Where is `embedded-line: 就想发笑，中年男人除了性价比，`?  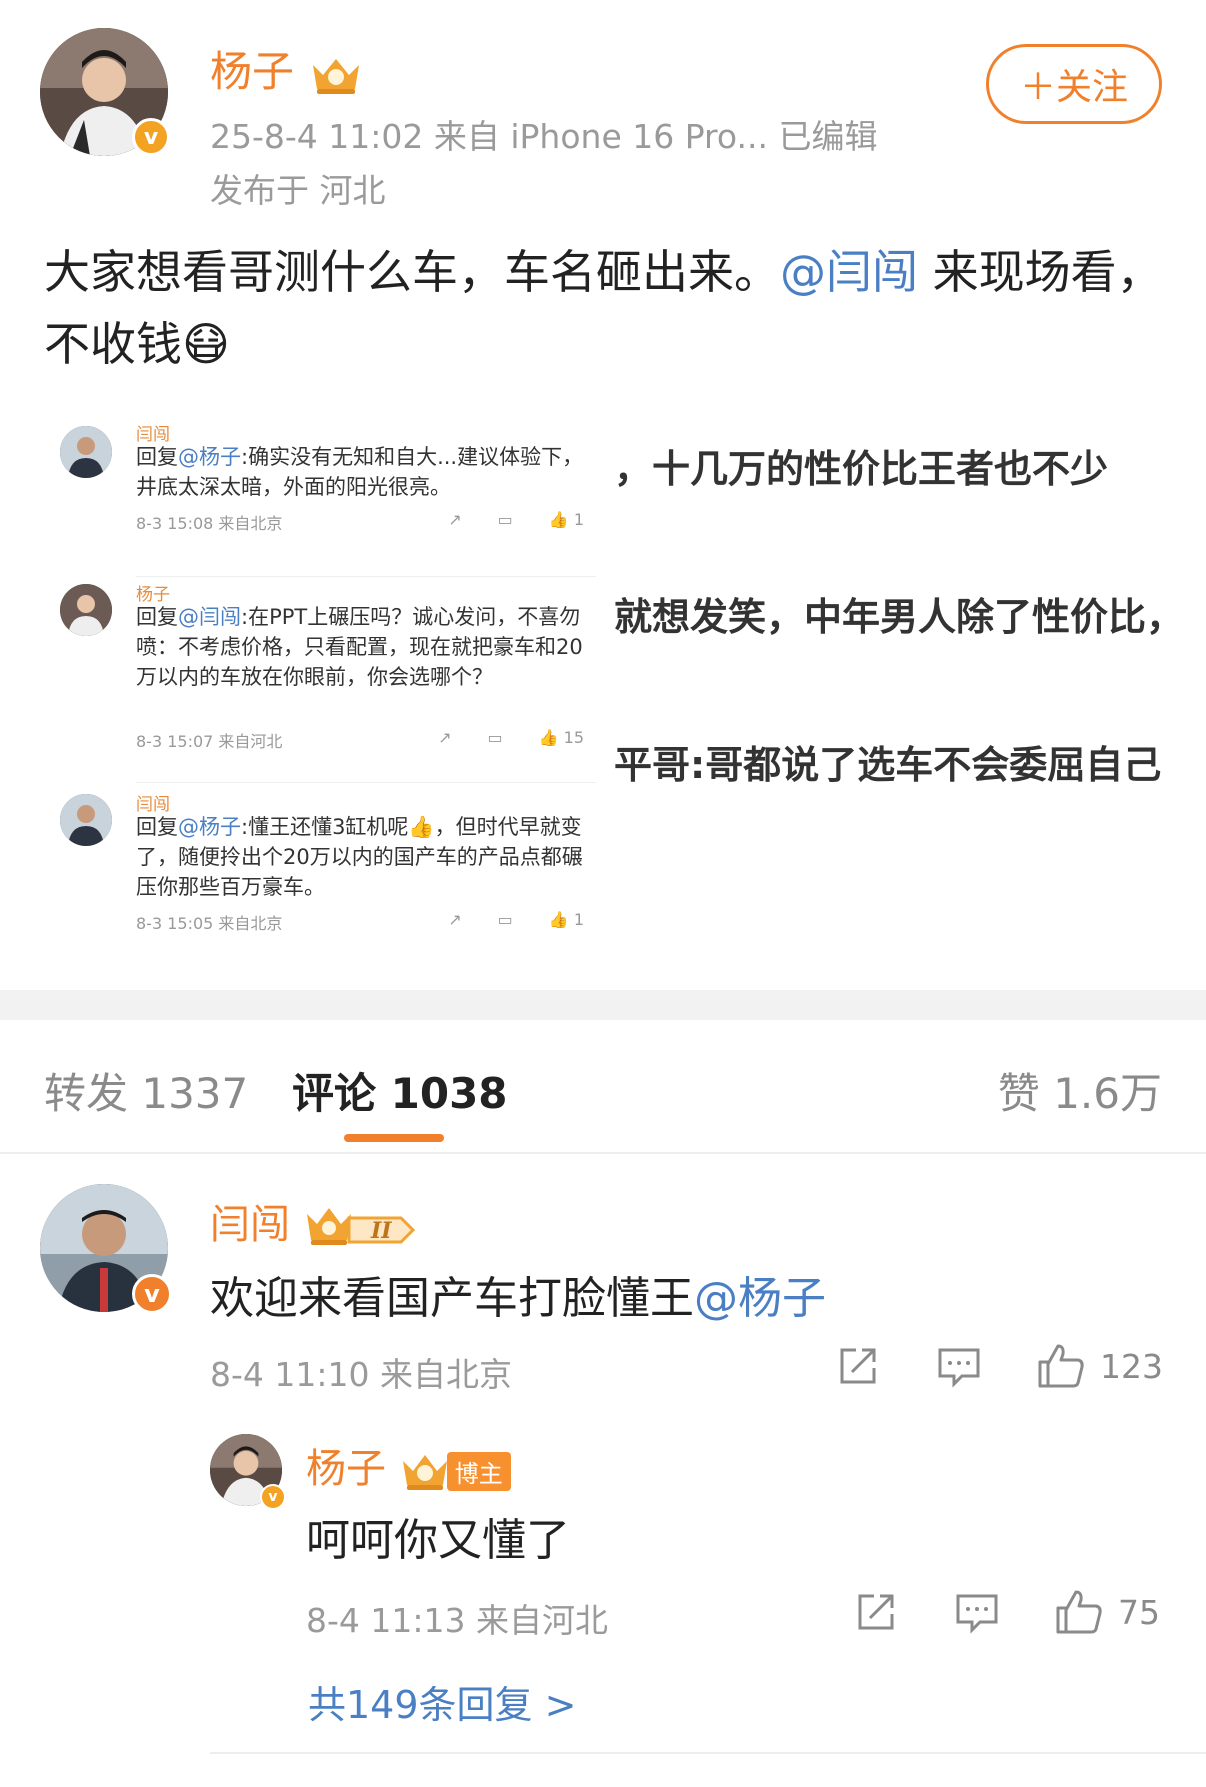 embedded-line: 就想发笑，中年男人除了性价比， is located at coordinates (899, 617).